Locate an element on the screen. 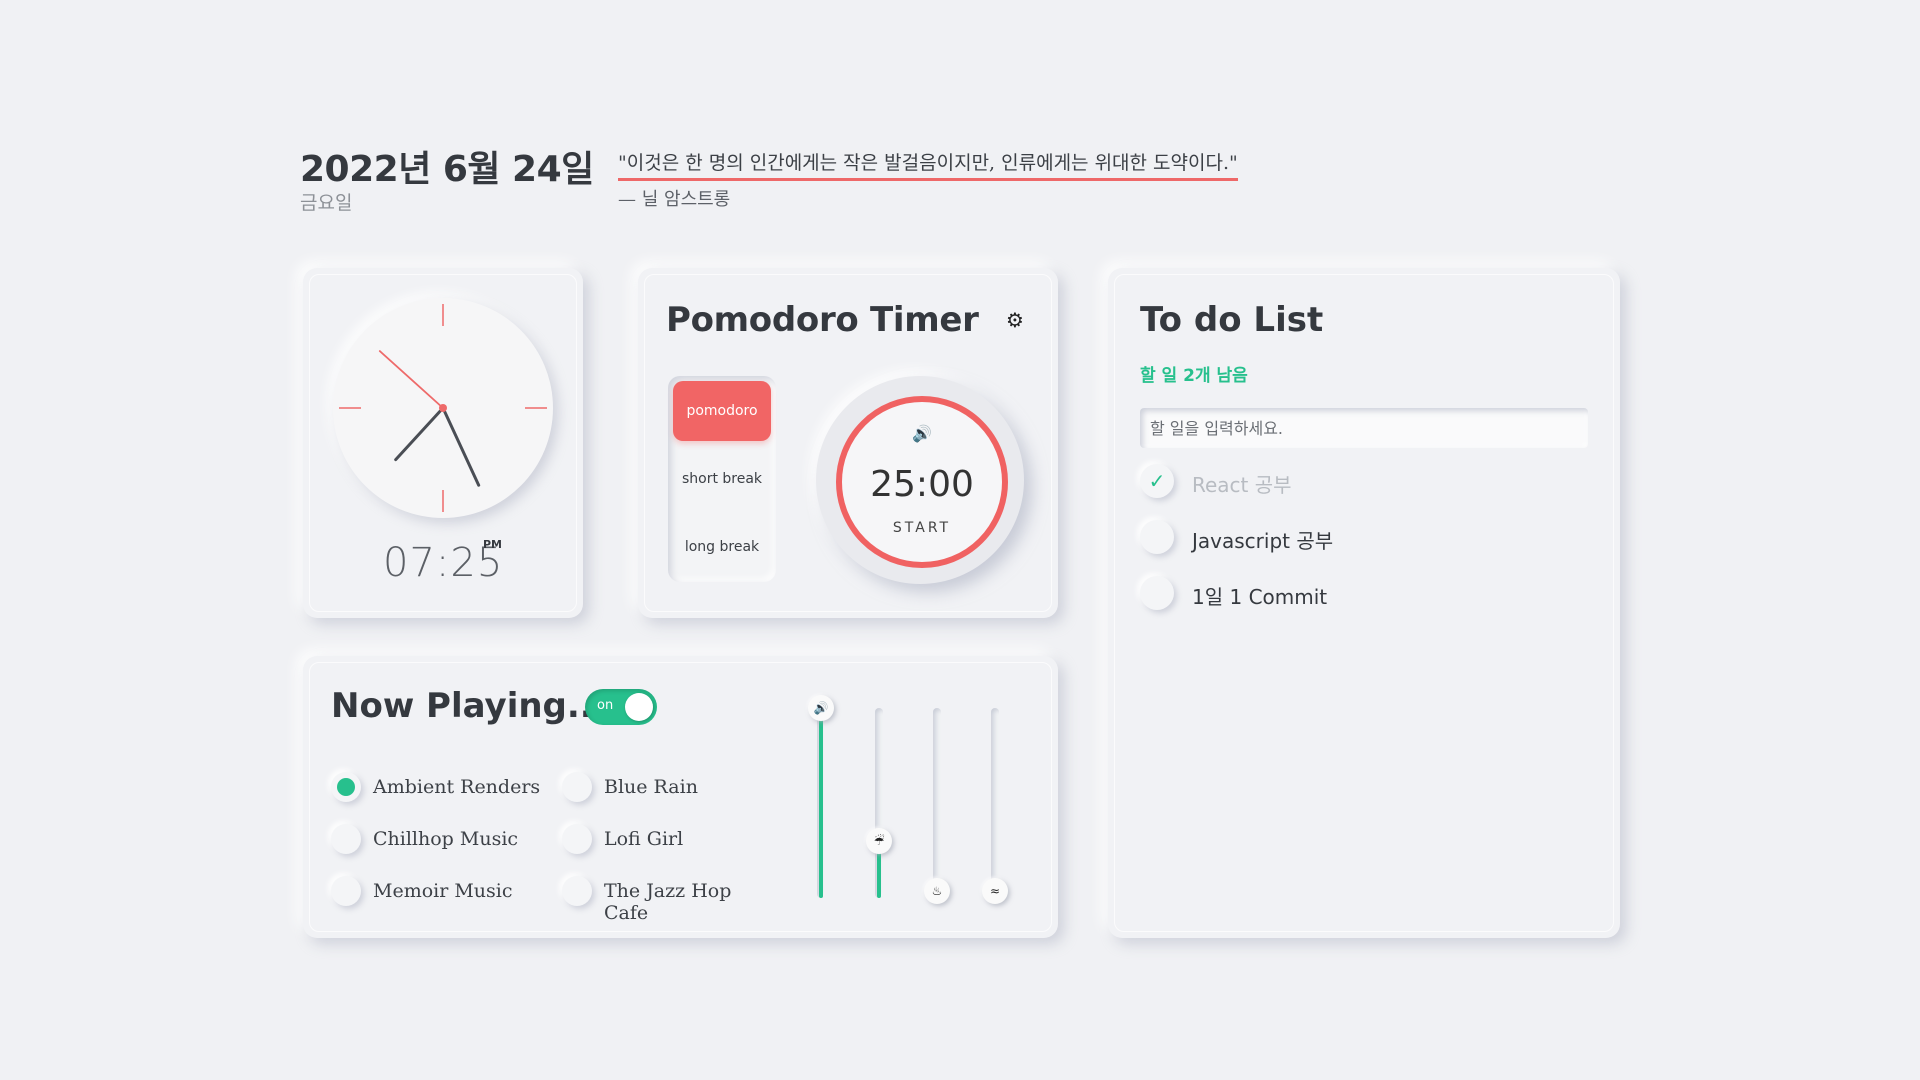 This screenshot has width=1920, height=1080. todo-item-text: 1일 1 Commit is located at coordinates (1260, 597).